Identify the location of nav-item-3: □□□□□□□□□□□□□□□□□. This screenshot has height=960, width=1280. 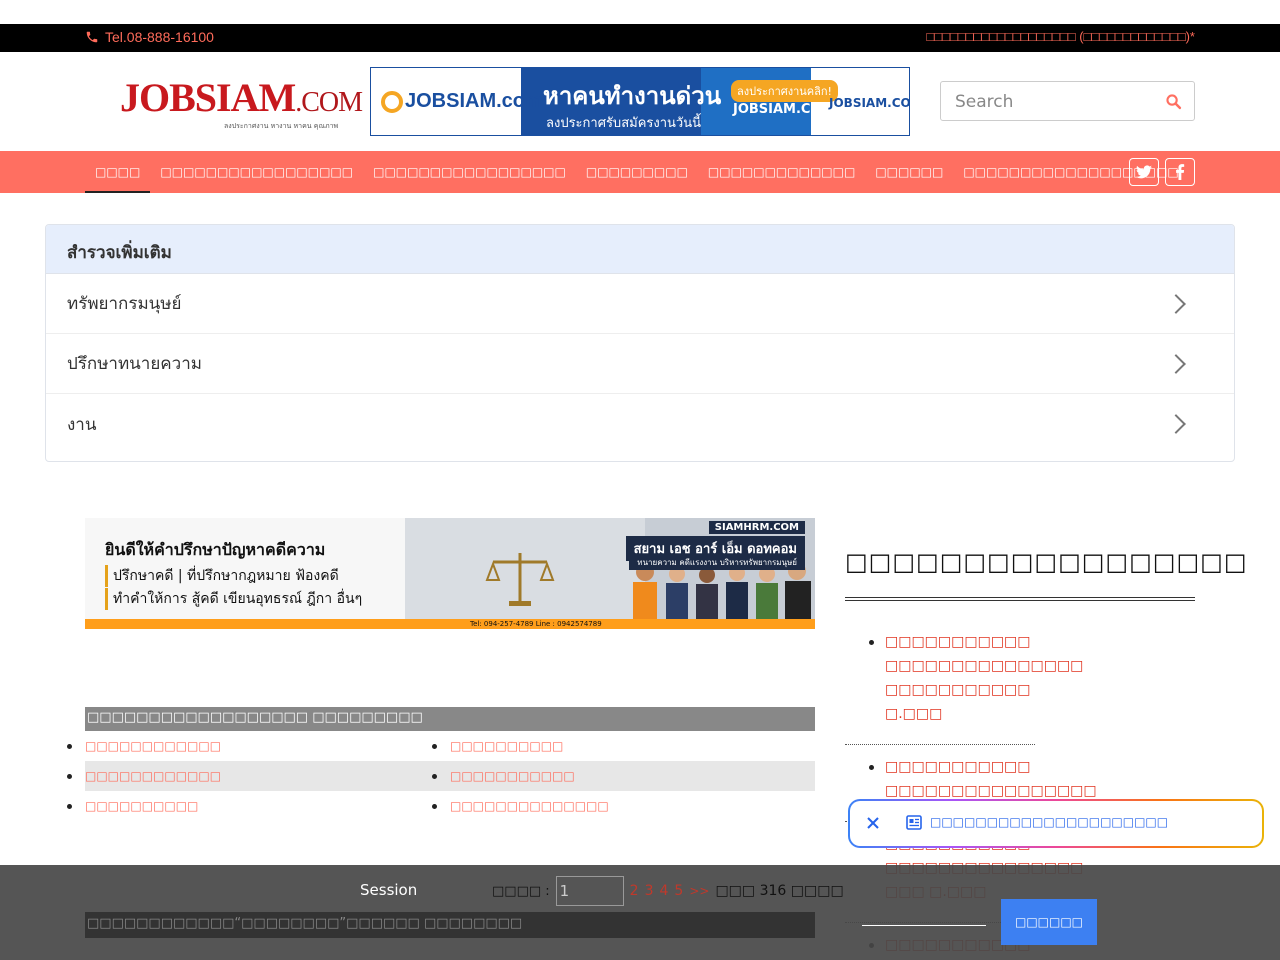
(469, 172).